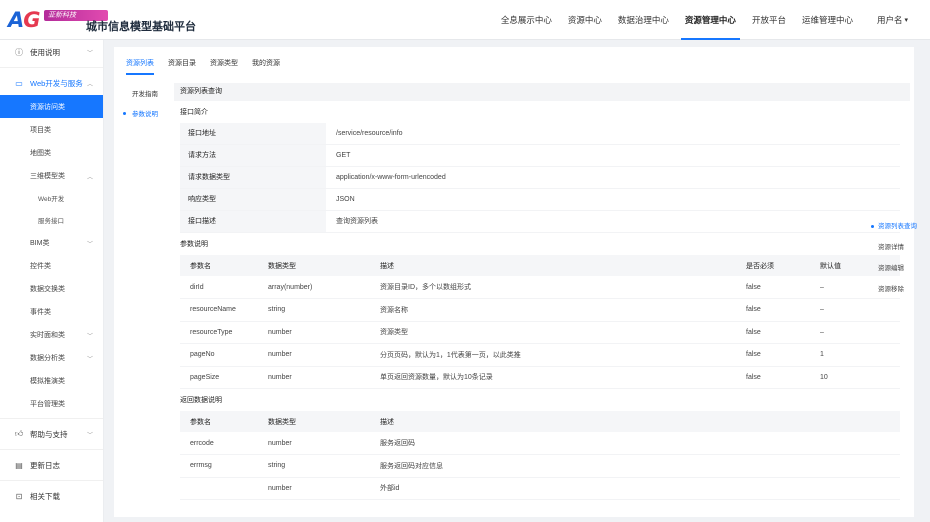 This screenshot has height=522, width=930. What do you see at coordinates (47, 176) in the screenshot?
I see `sidebar-item-label: 三维模型类` at bounding box center [47, 176].